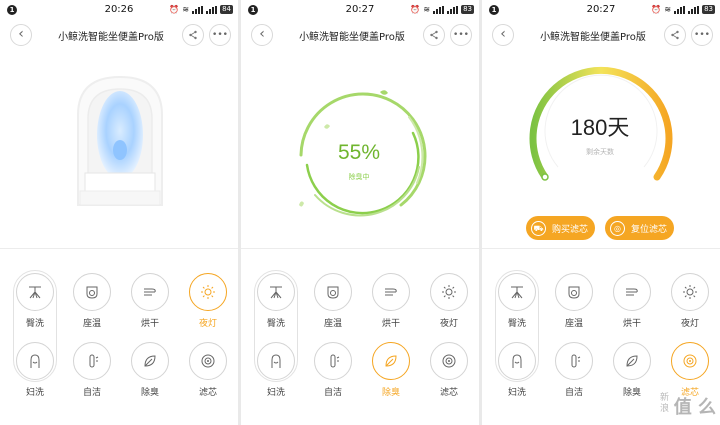  What do you see at coordinates (570, 229) in the screenshot?
I see `buy-filter-label: 购买滤芯` at bounding box center [570, 229].